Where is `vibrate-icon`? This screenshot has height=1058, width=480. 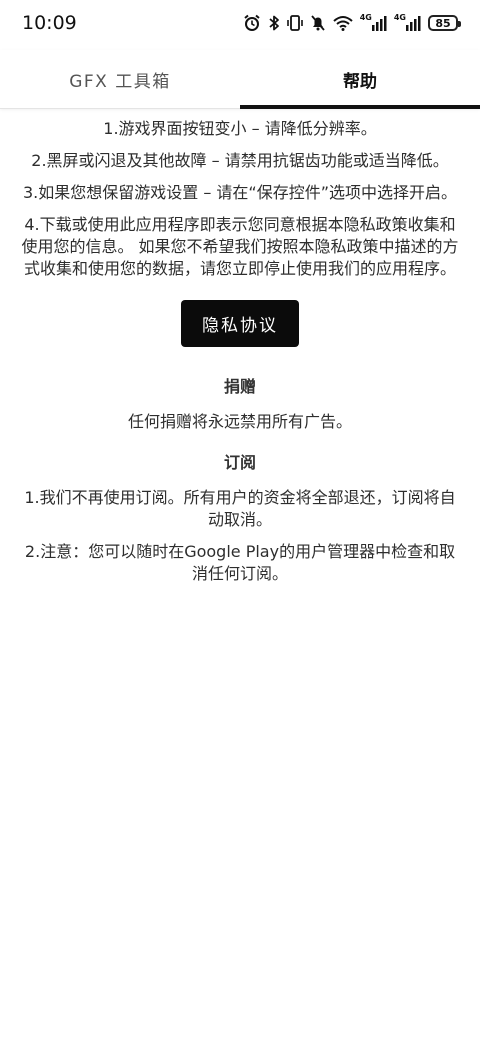 vibrate-icon is located at coordinates (294, 23).